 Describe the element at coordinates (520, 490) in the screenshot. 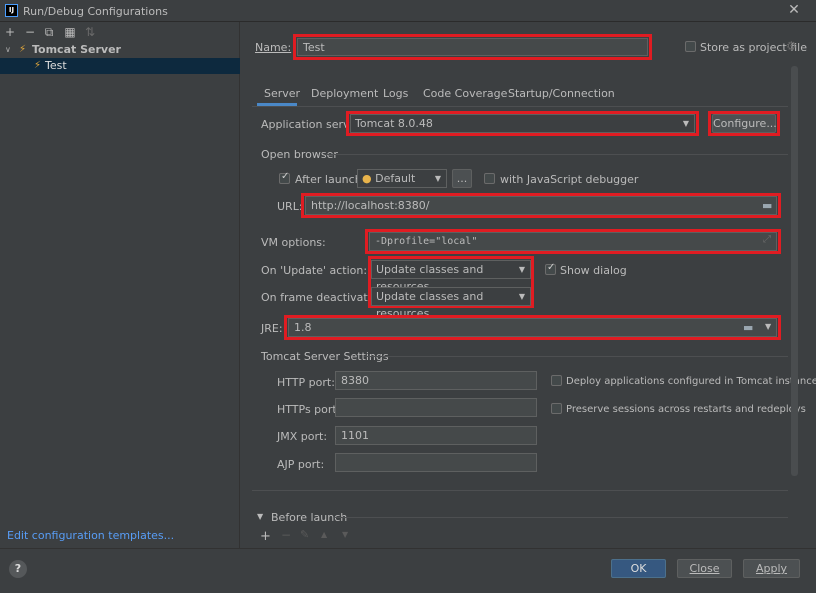

I see `form-bottom-divider` at that location.